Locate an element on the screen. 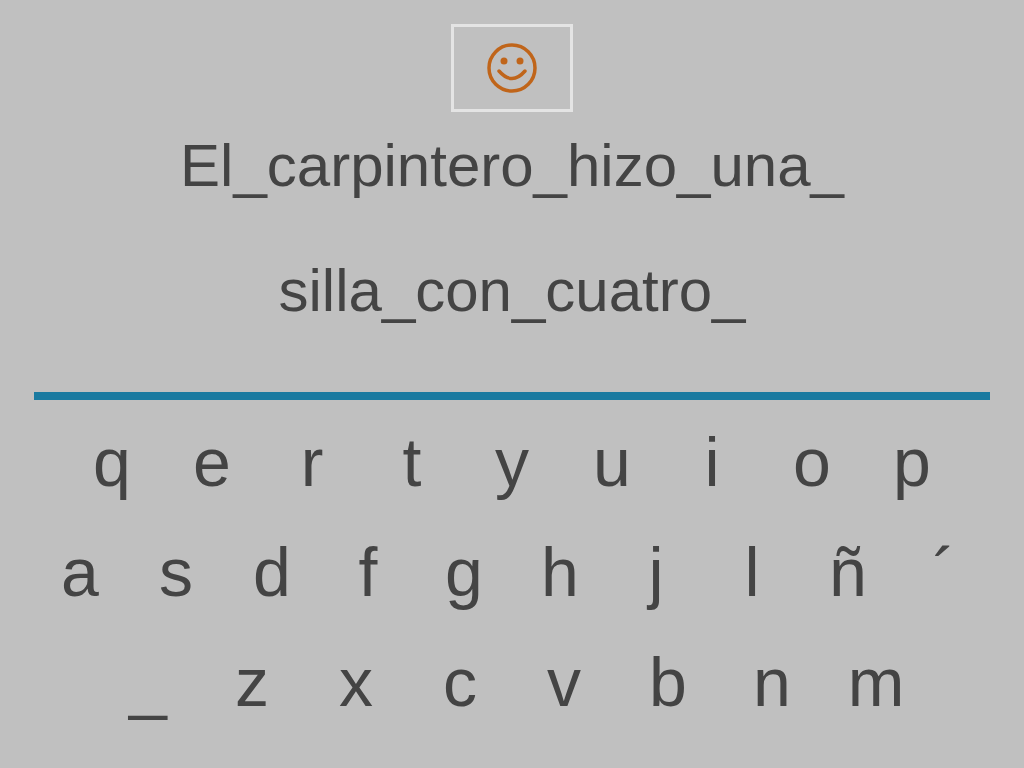 This screenshot has width=1024, height=768. letter-key: ñ is located at coordinates (848, 572).